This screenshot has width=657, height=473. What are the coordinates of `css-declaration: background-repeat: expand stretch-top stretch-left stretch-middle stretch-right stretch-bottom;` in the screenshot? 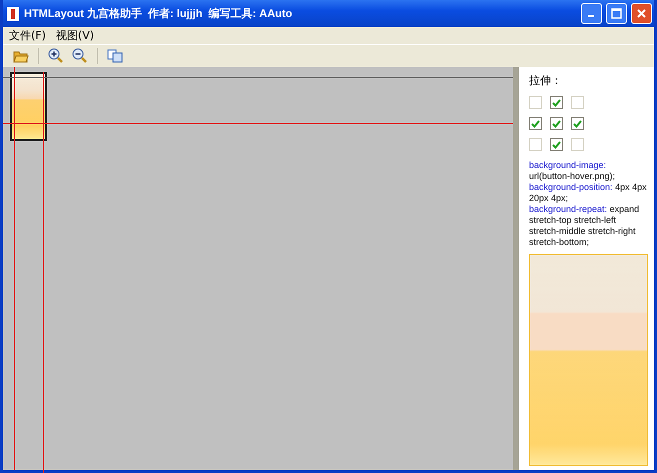 It's located at (584, 226).